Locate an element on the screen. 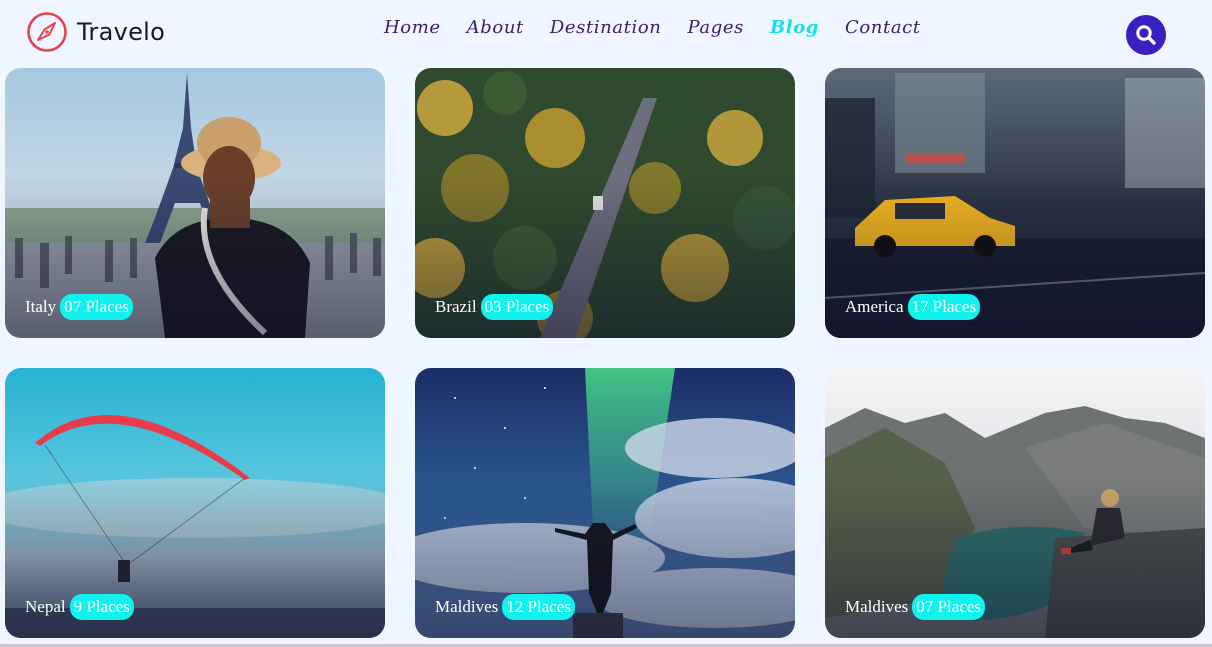  nav-link-about: About is located at coordinates (495, 27).